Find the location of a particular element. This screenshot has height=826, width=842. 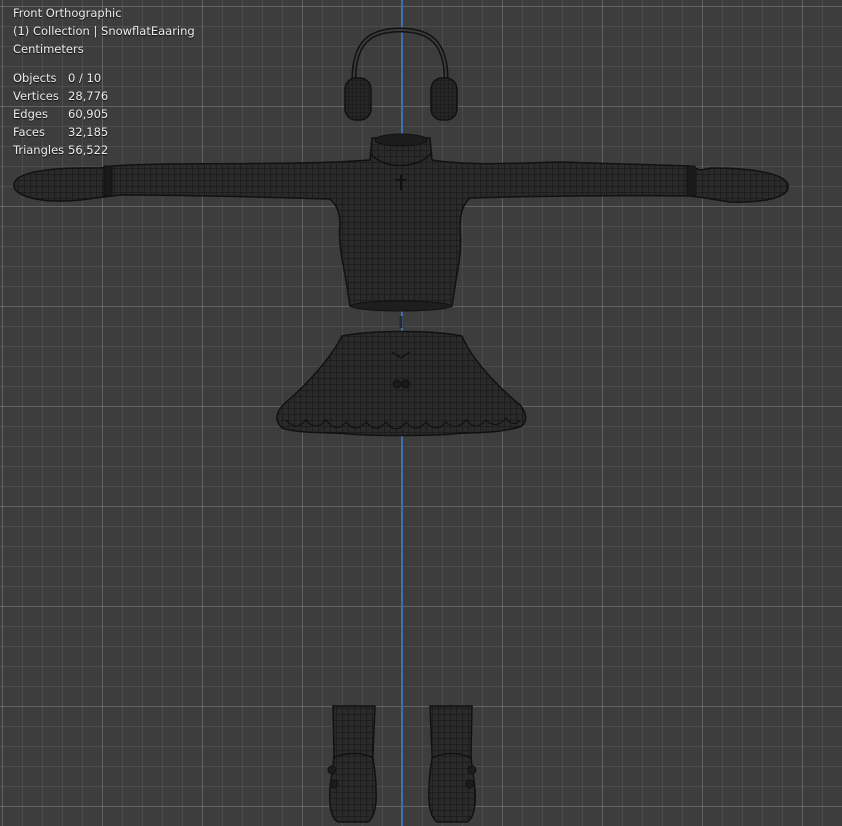

stat-value: 0 / 10 is located at coordinates (85, 78).